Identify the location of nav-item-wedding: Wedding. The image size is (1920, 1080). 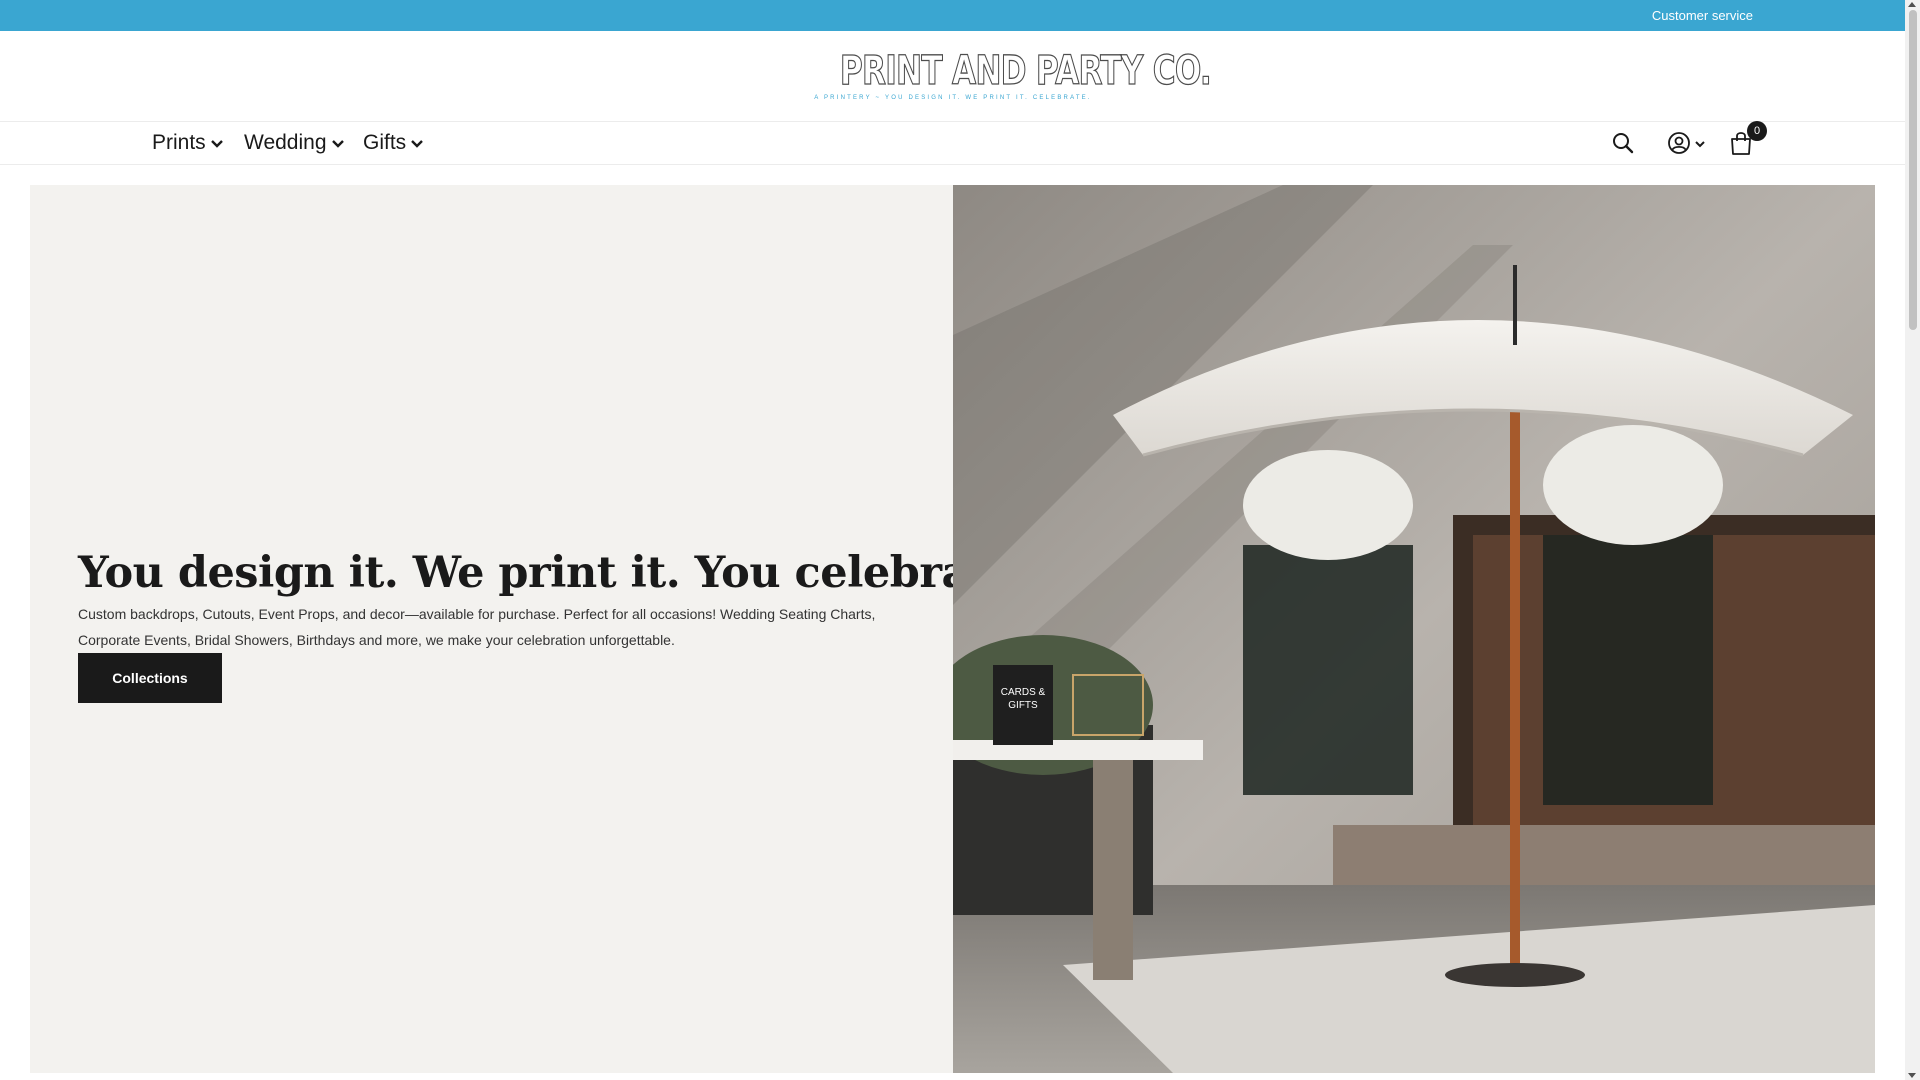
(294, 143).